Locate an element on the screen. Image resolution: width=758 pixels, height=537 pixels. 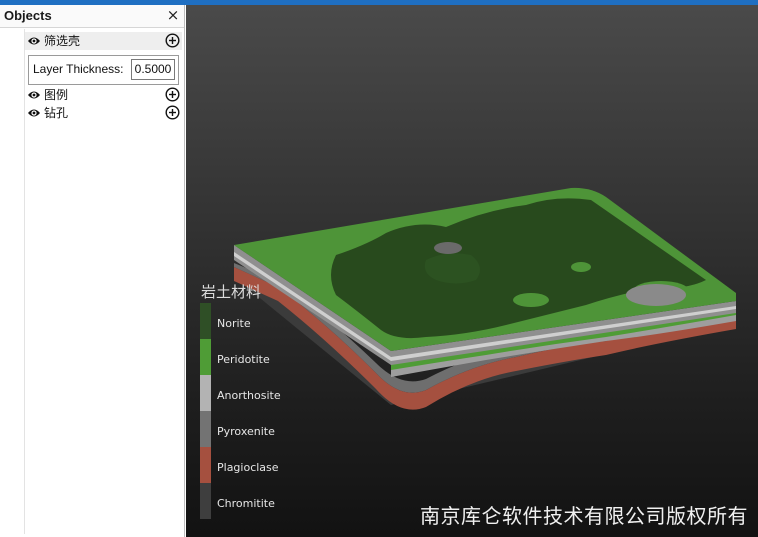
legend-label-peridotite: Peridotite is located at coordinates (243, 359).